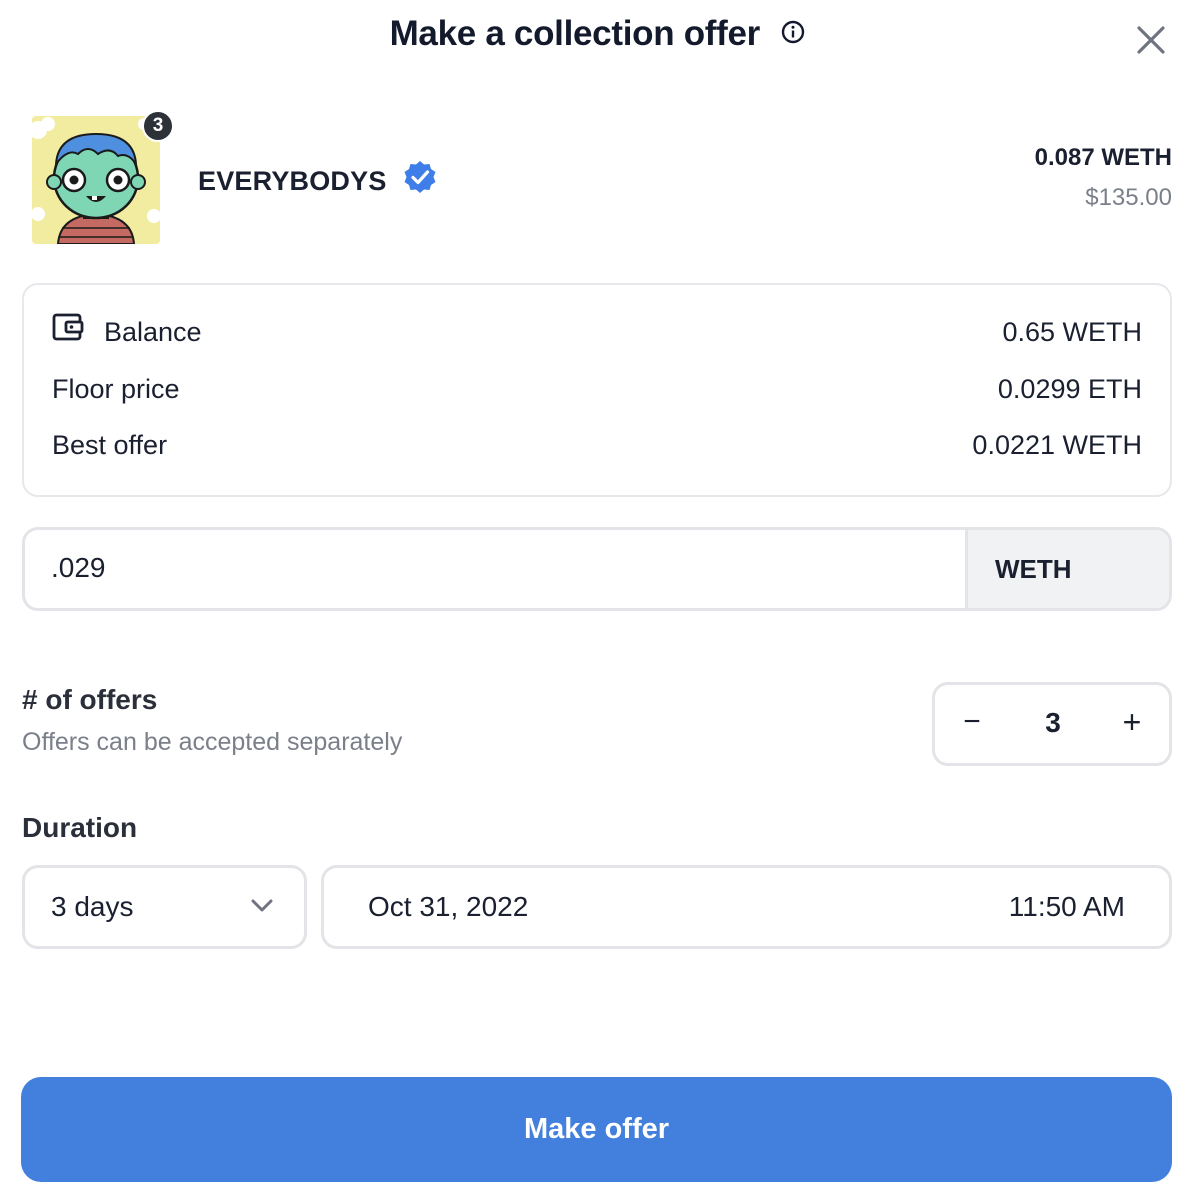 This screenshot has height=1200, width=1195. Describe the element at coordinates (1132, 722) in the screenshot. I see `increment-button: +` at that location.